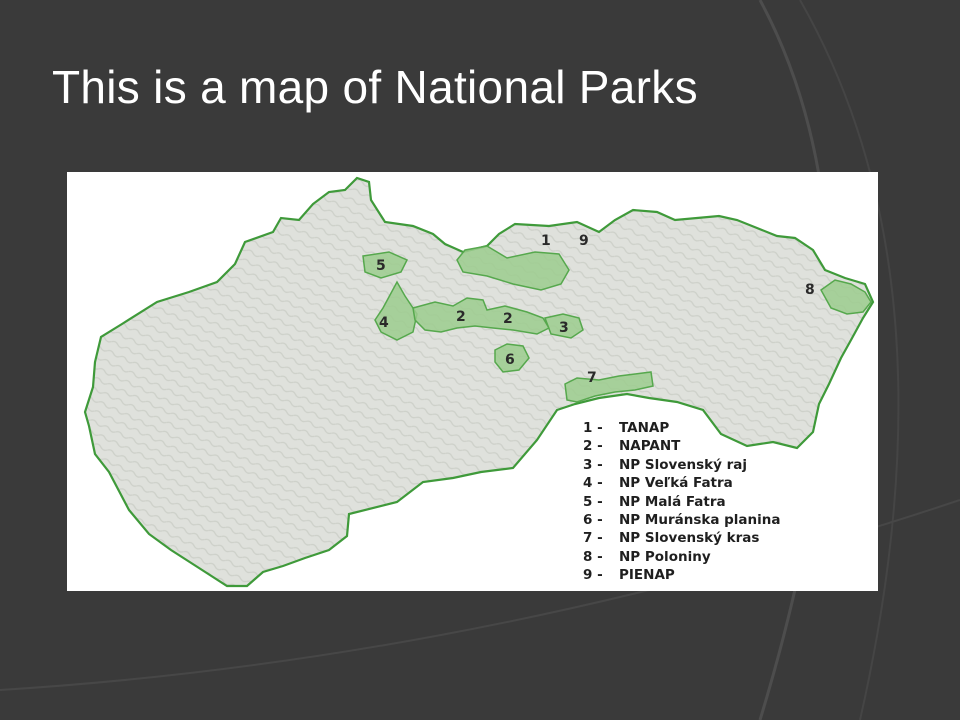  Describe the element at coordinates (647, 575) in the screenshot. I see `legend-park-name: PIENAP` at that location.